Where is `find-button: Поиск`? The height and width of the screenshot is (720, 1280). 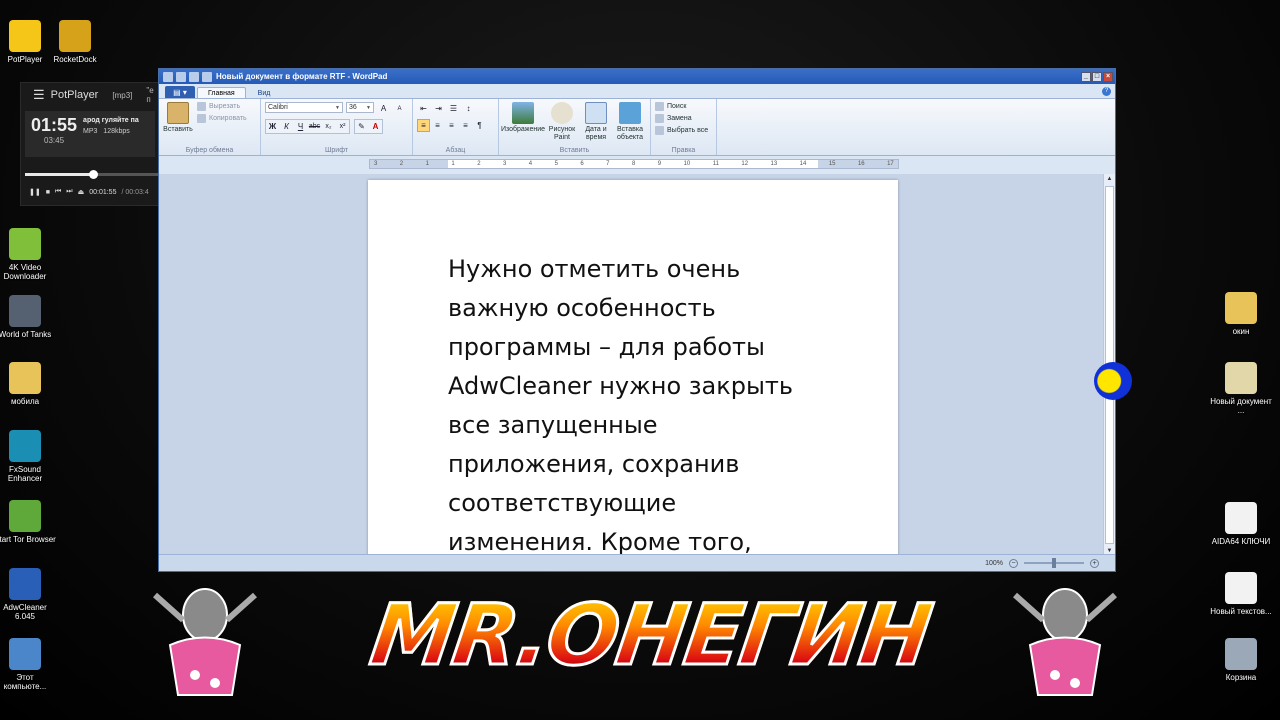
find-button: Поиск is located at coordinates (681, 106).